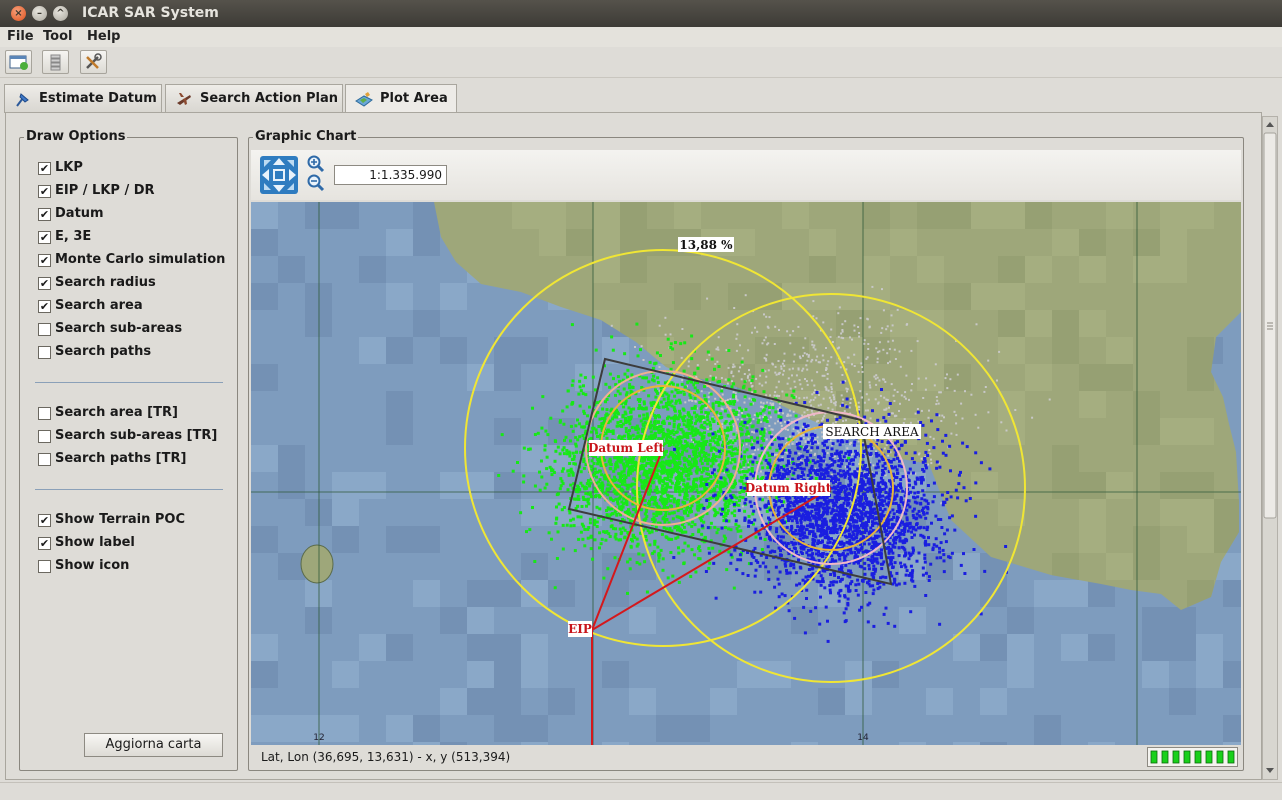 The width and height of the screenshot is (1282, 800). What do you see at coordinates (57, 36) in the screenshot?
I see `menu-tool: Tool` at bounding box center [57, 36].